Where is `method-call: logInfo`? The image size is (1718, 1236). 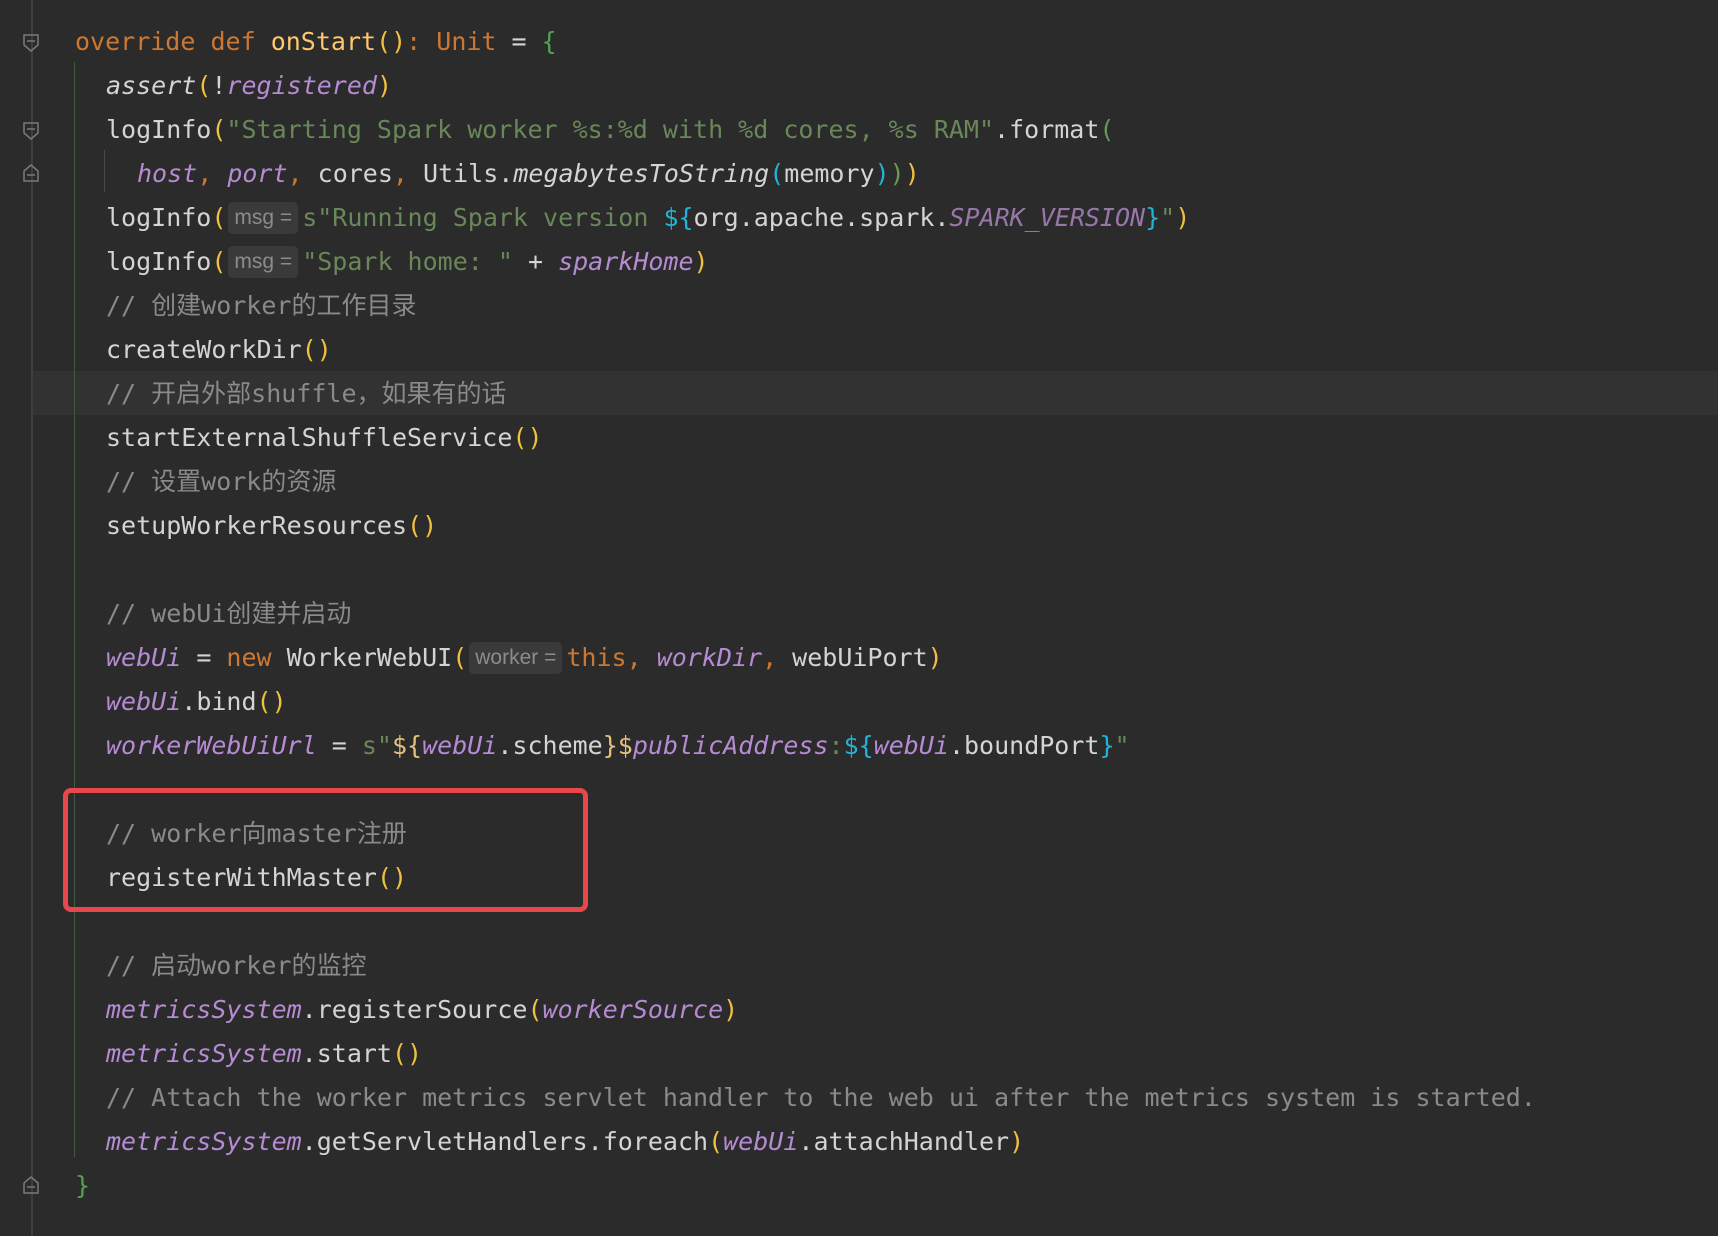 method-call: logInfo is located at coordinates (159, 261).